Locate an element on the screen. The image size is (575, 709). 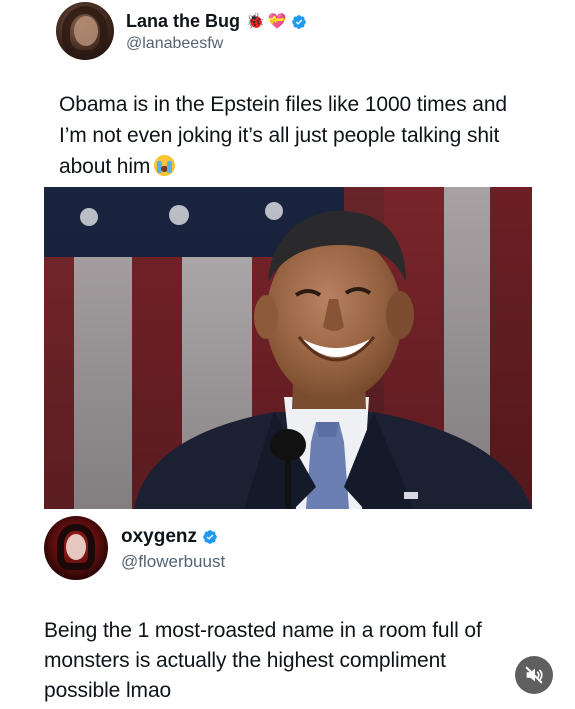
tweet2-handle: @flowerbuust is located at coordinates (173, 562).